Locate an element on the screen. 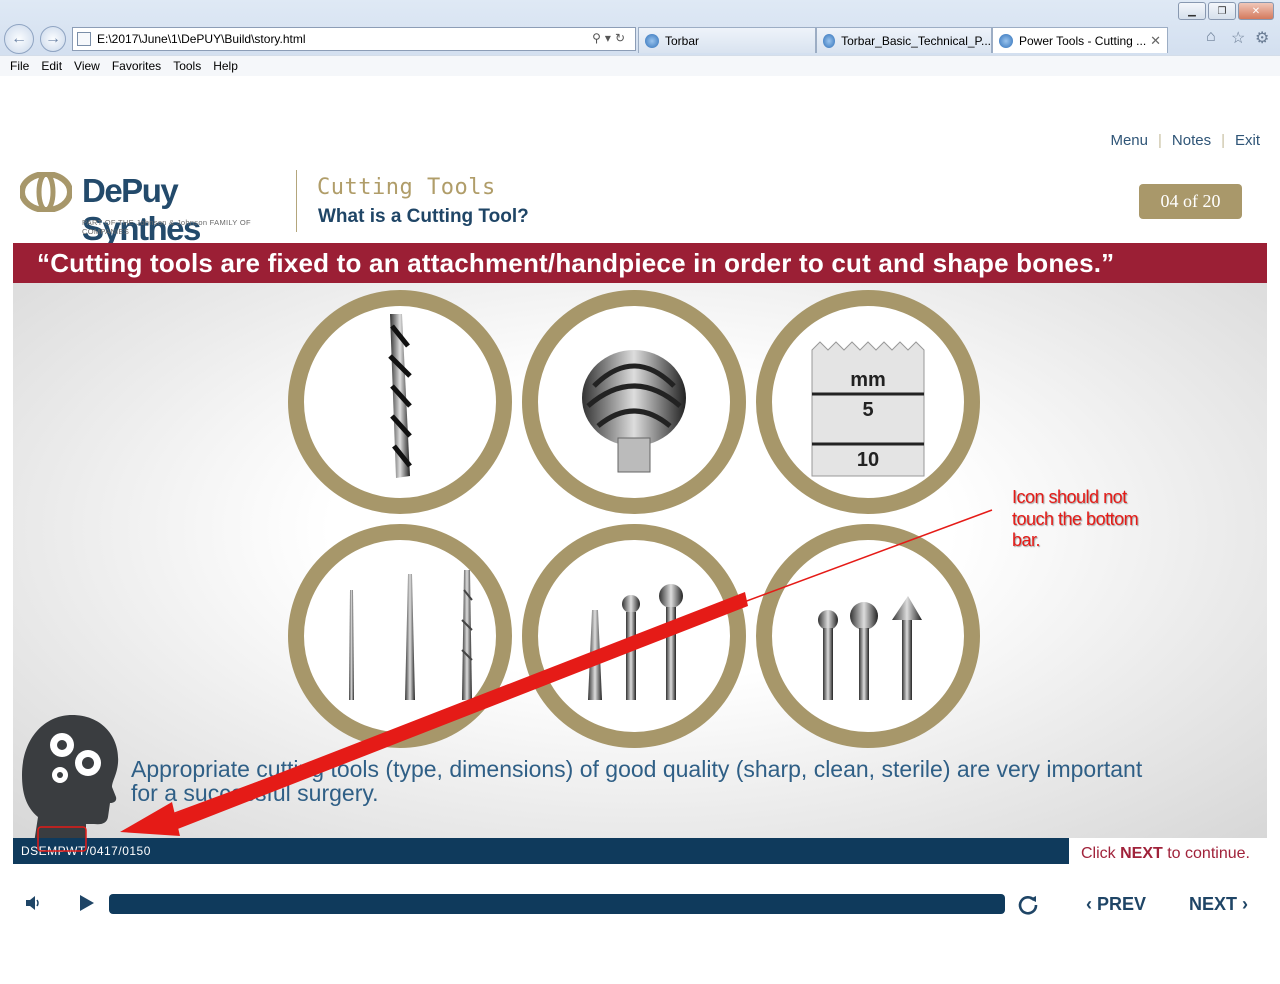 Image resolution: width=1280 pixels, height=984 pixels. menu-tools: Tools is located at coordinates (187, 66).